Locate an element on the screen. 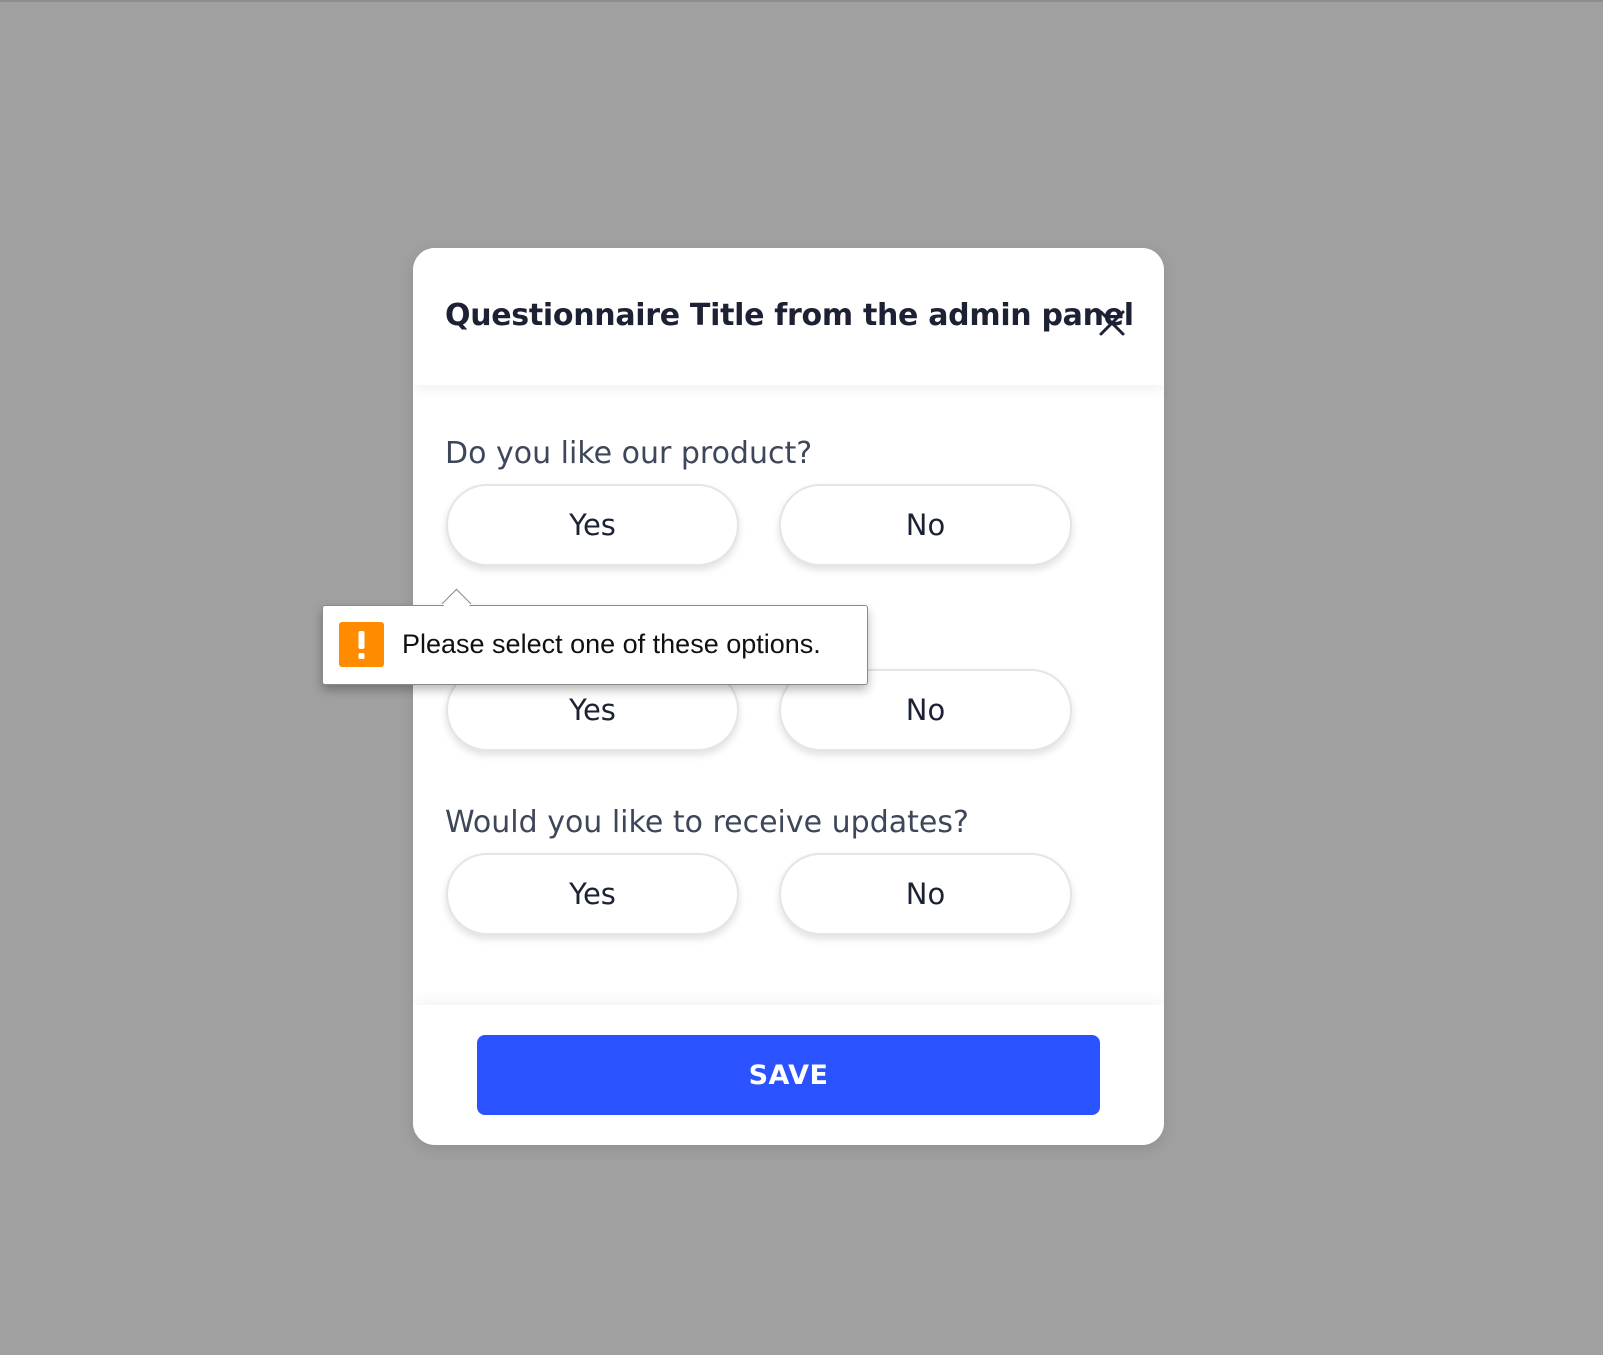 This screenshot has width=1603, height=1355. question-3-no-button: No is located at coordinates (925, 894).